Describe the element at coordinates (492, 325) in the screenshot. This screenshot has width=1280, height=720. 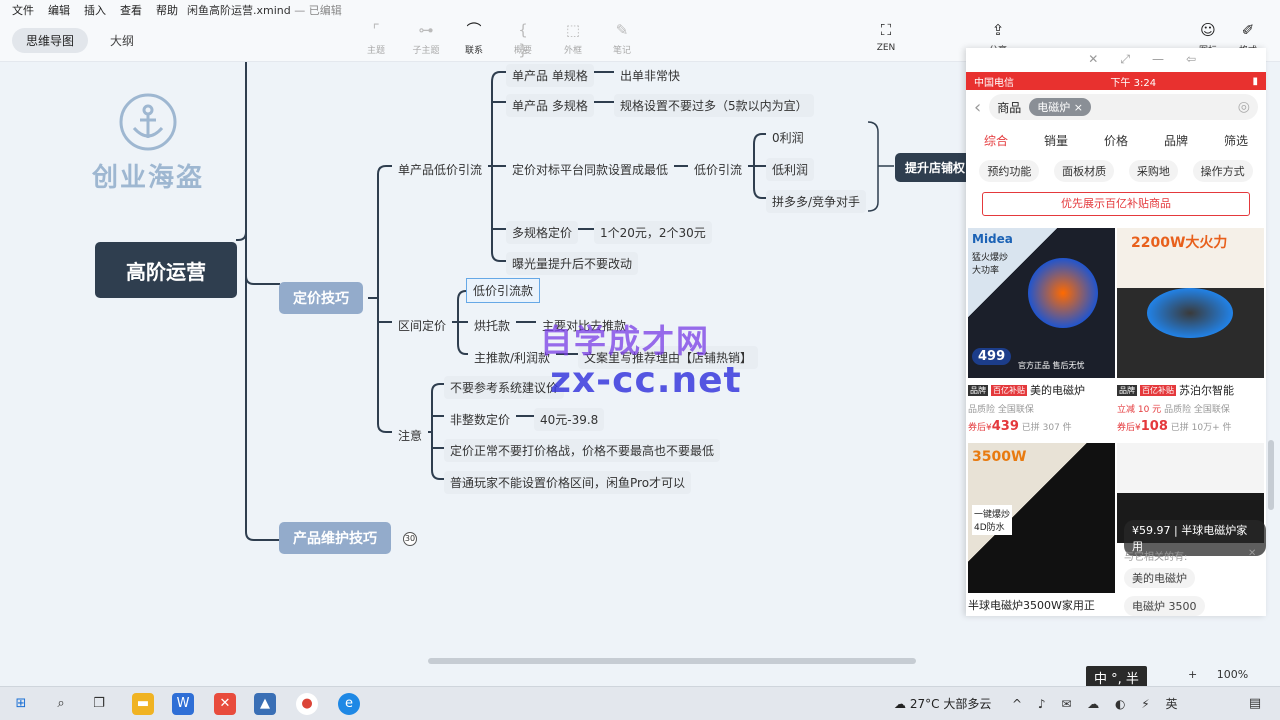
I see `topic-foil: 烘托款` at that location.